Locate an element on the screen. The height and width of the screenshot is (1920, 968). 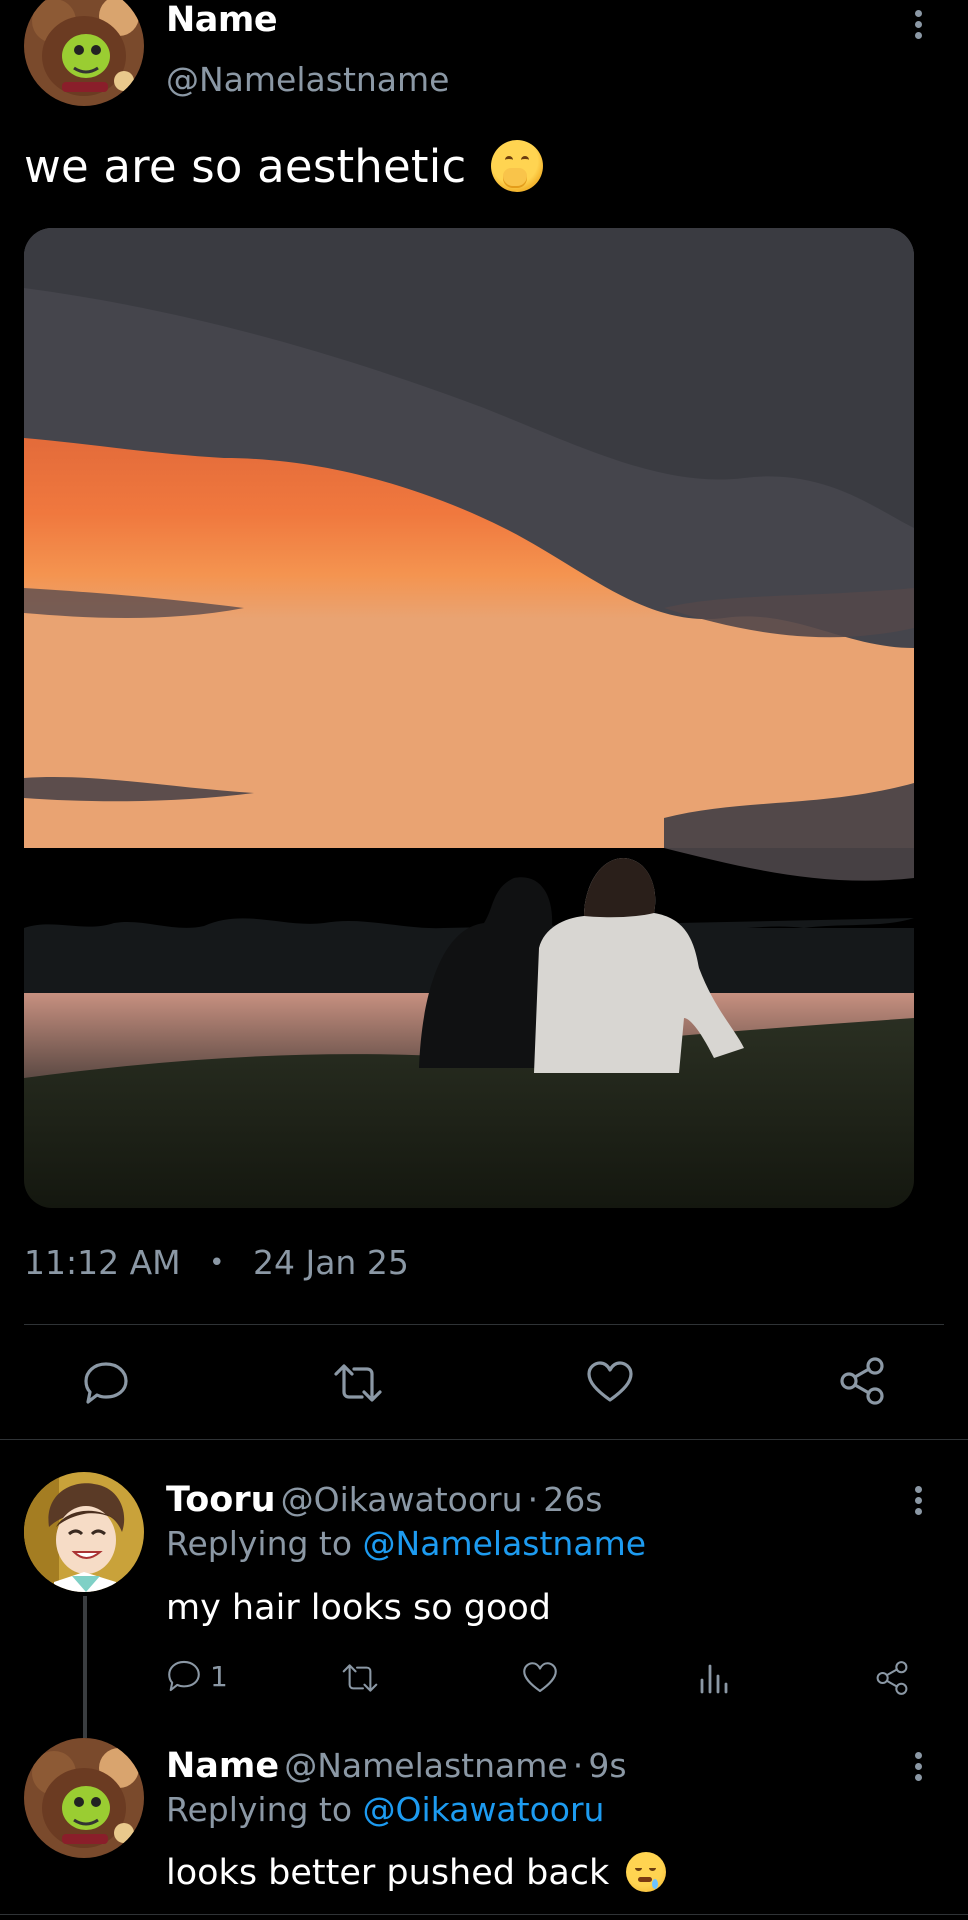
replying-to: Replying to @Oikawatooru is located at coordinates (385, 1809).